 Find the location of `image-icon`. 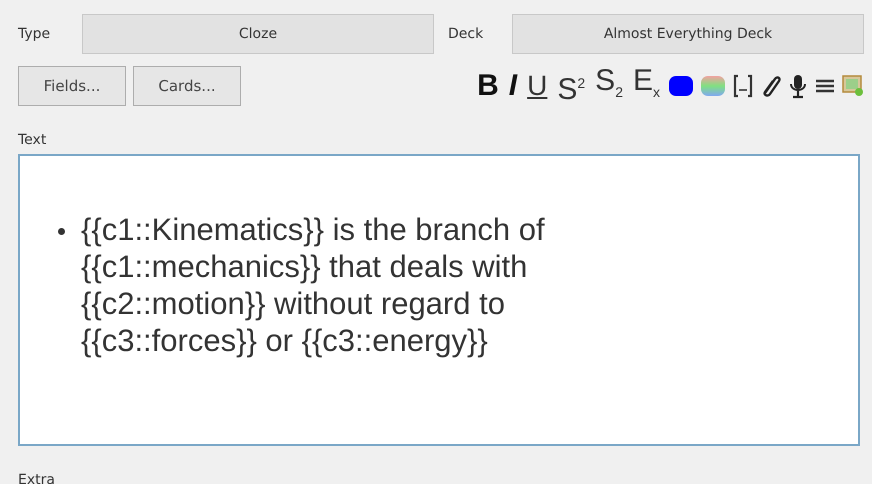

image-icon is located at coordinates (853, 86).